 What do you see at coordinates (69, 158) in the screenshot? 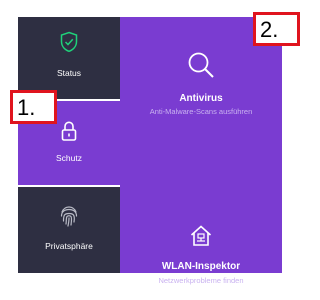
I see `sidebar-item-label: Schutz` at bounding box center [69, 158].